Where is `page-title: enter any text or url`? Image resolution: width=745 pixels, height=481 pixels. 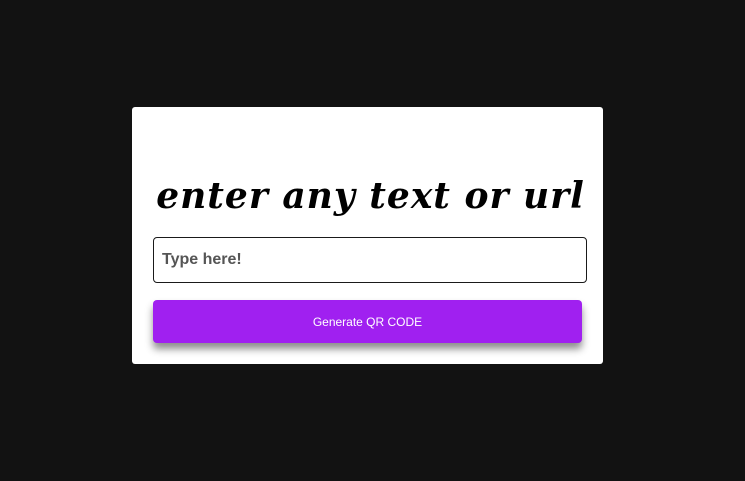
page-title: enter any text or url is located at coordinates (370, 196).